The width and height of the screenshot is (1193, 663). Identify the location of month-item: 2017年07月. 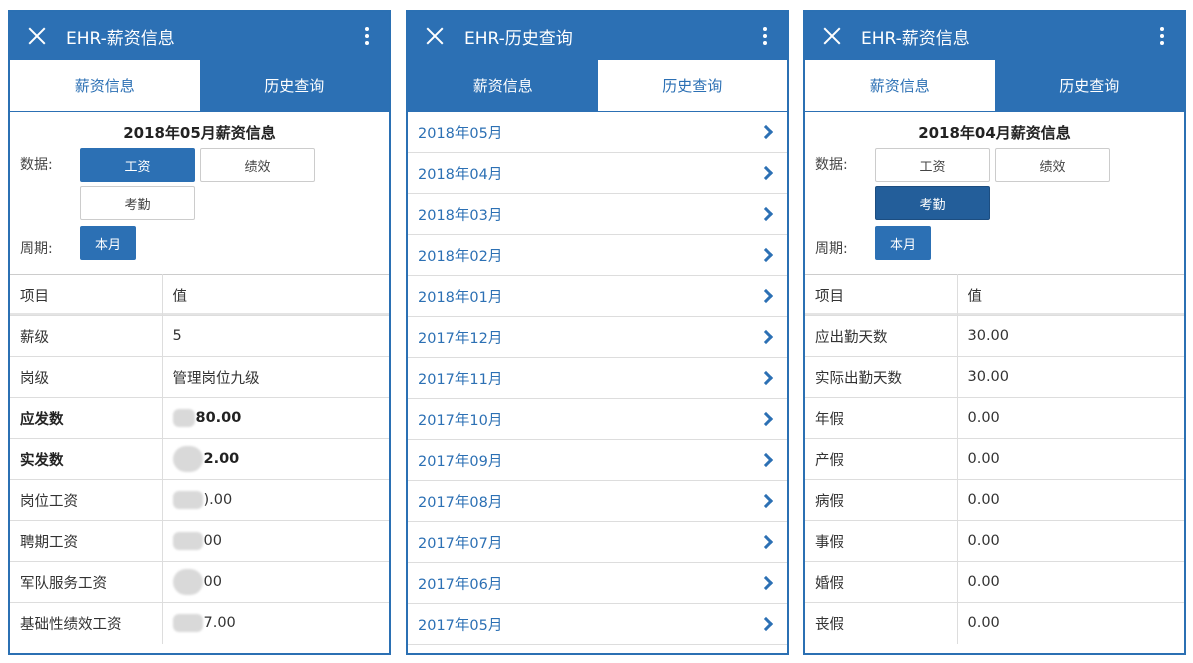
(597, 542).